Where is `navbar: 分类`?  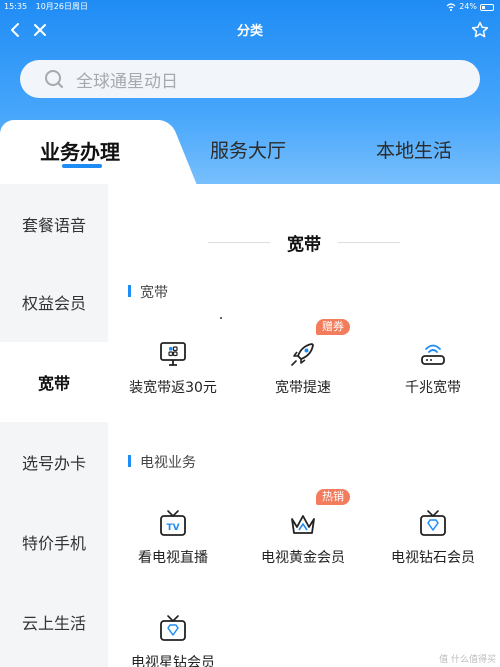
navbar: 分类 is located at coordinates (250, 30).